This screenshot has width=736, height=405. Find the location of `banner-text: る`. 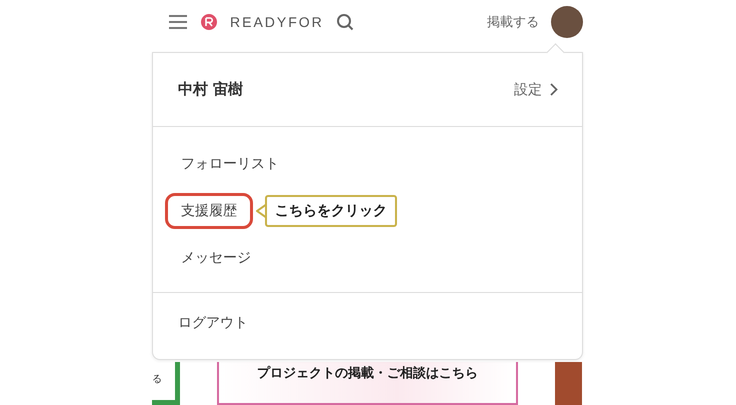

banner-text: る is located at coordinates (157, 379).